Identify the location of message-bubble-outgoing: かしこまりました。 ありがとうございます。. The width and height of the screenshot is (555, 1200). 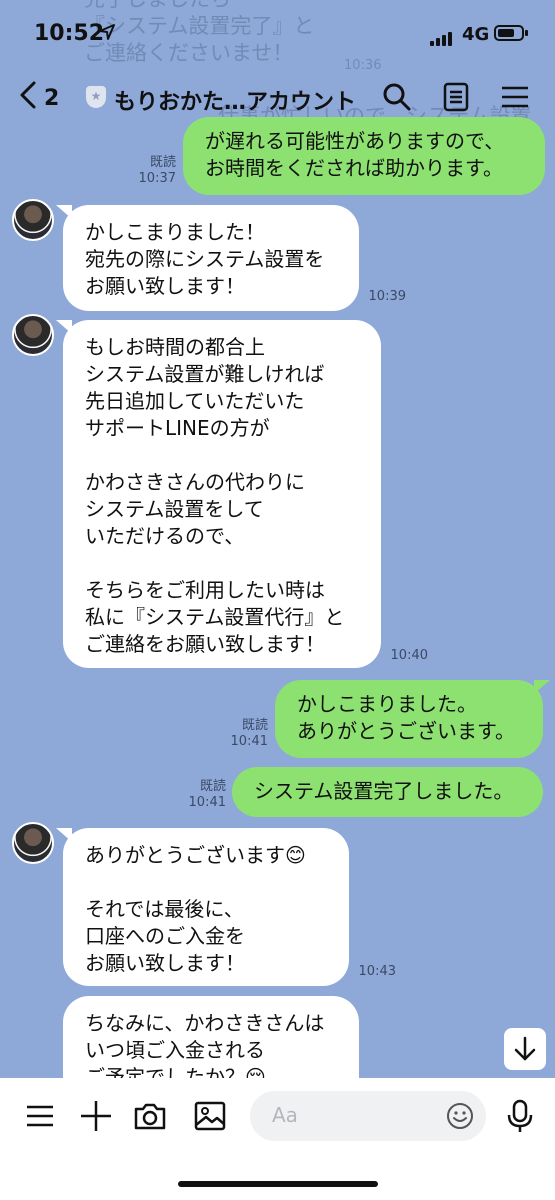
(409, 719).